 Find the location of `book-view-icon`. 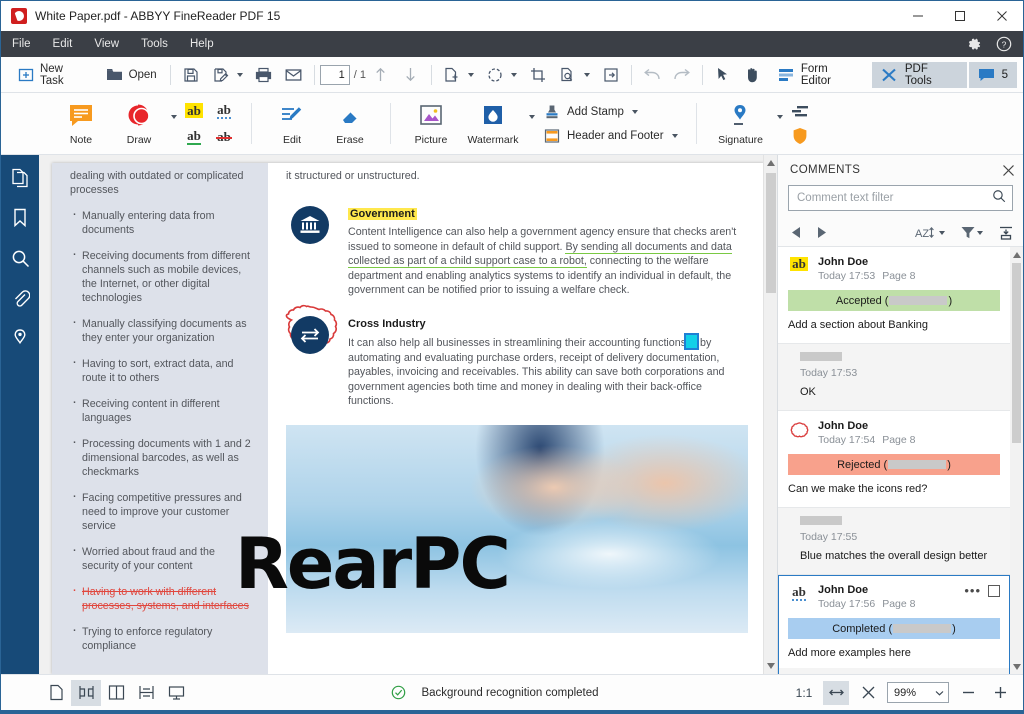

book-view-icon is located at coordinates (116, 693).